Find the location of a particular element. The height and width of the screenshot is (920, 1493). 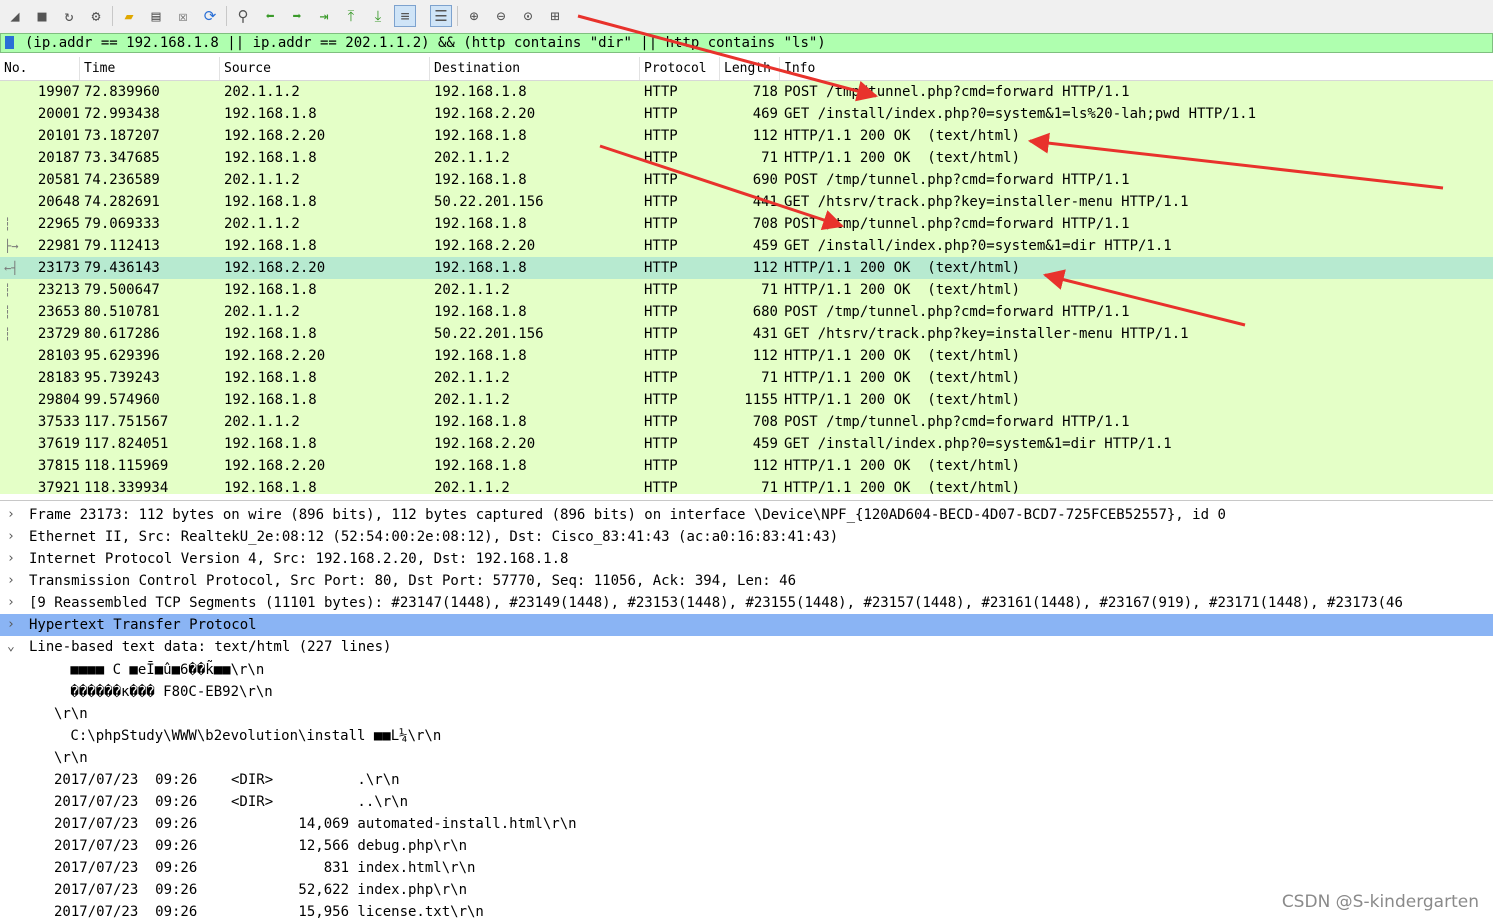

watermark: CSDN @S-kindergarten is located at coordinates (1380, 902).